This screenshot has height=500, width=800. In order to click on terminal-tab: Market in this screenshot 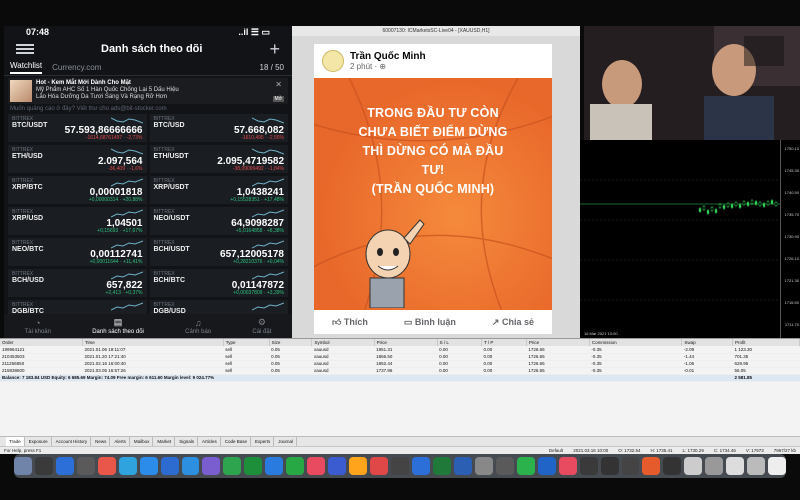, I will do `click(165, 441)`.